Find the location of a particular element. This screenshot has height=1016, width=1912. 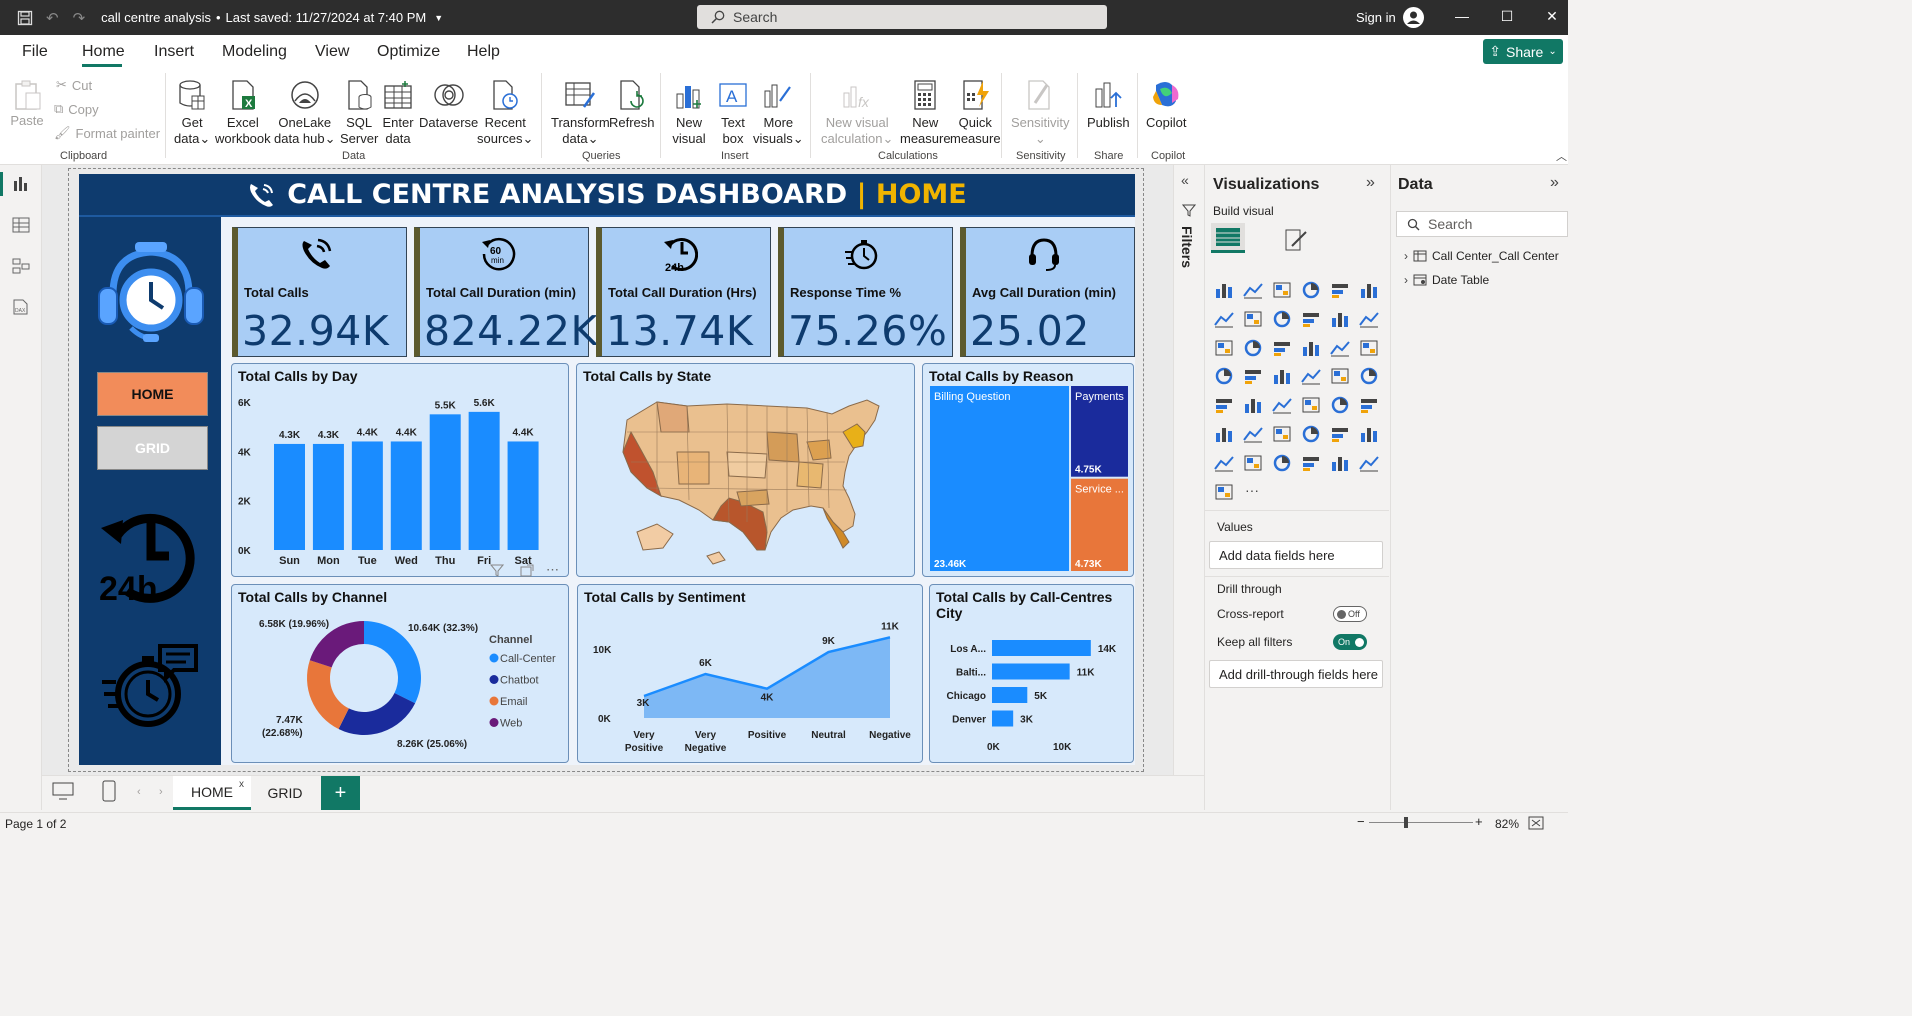

qa-icon is located at coordinates (1340, 434).